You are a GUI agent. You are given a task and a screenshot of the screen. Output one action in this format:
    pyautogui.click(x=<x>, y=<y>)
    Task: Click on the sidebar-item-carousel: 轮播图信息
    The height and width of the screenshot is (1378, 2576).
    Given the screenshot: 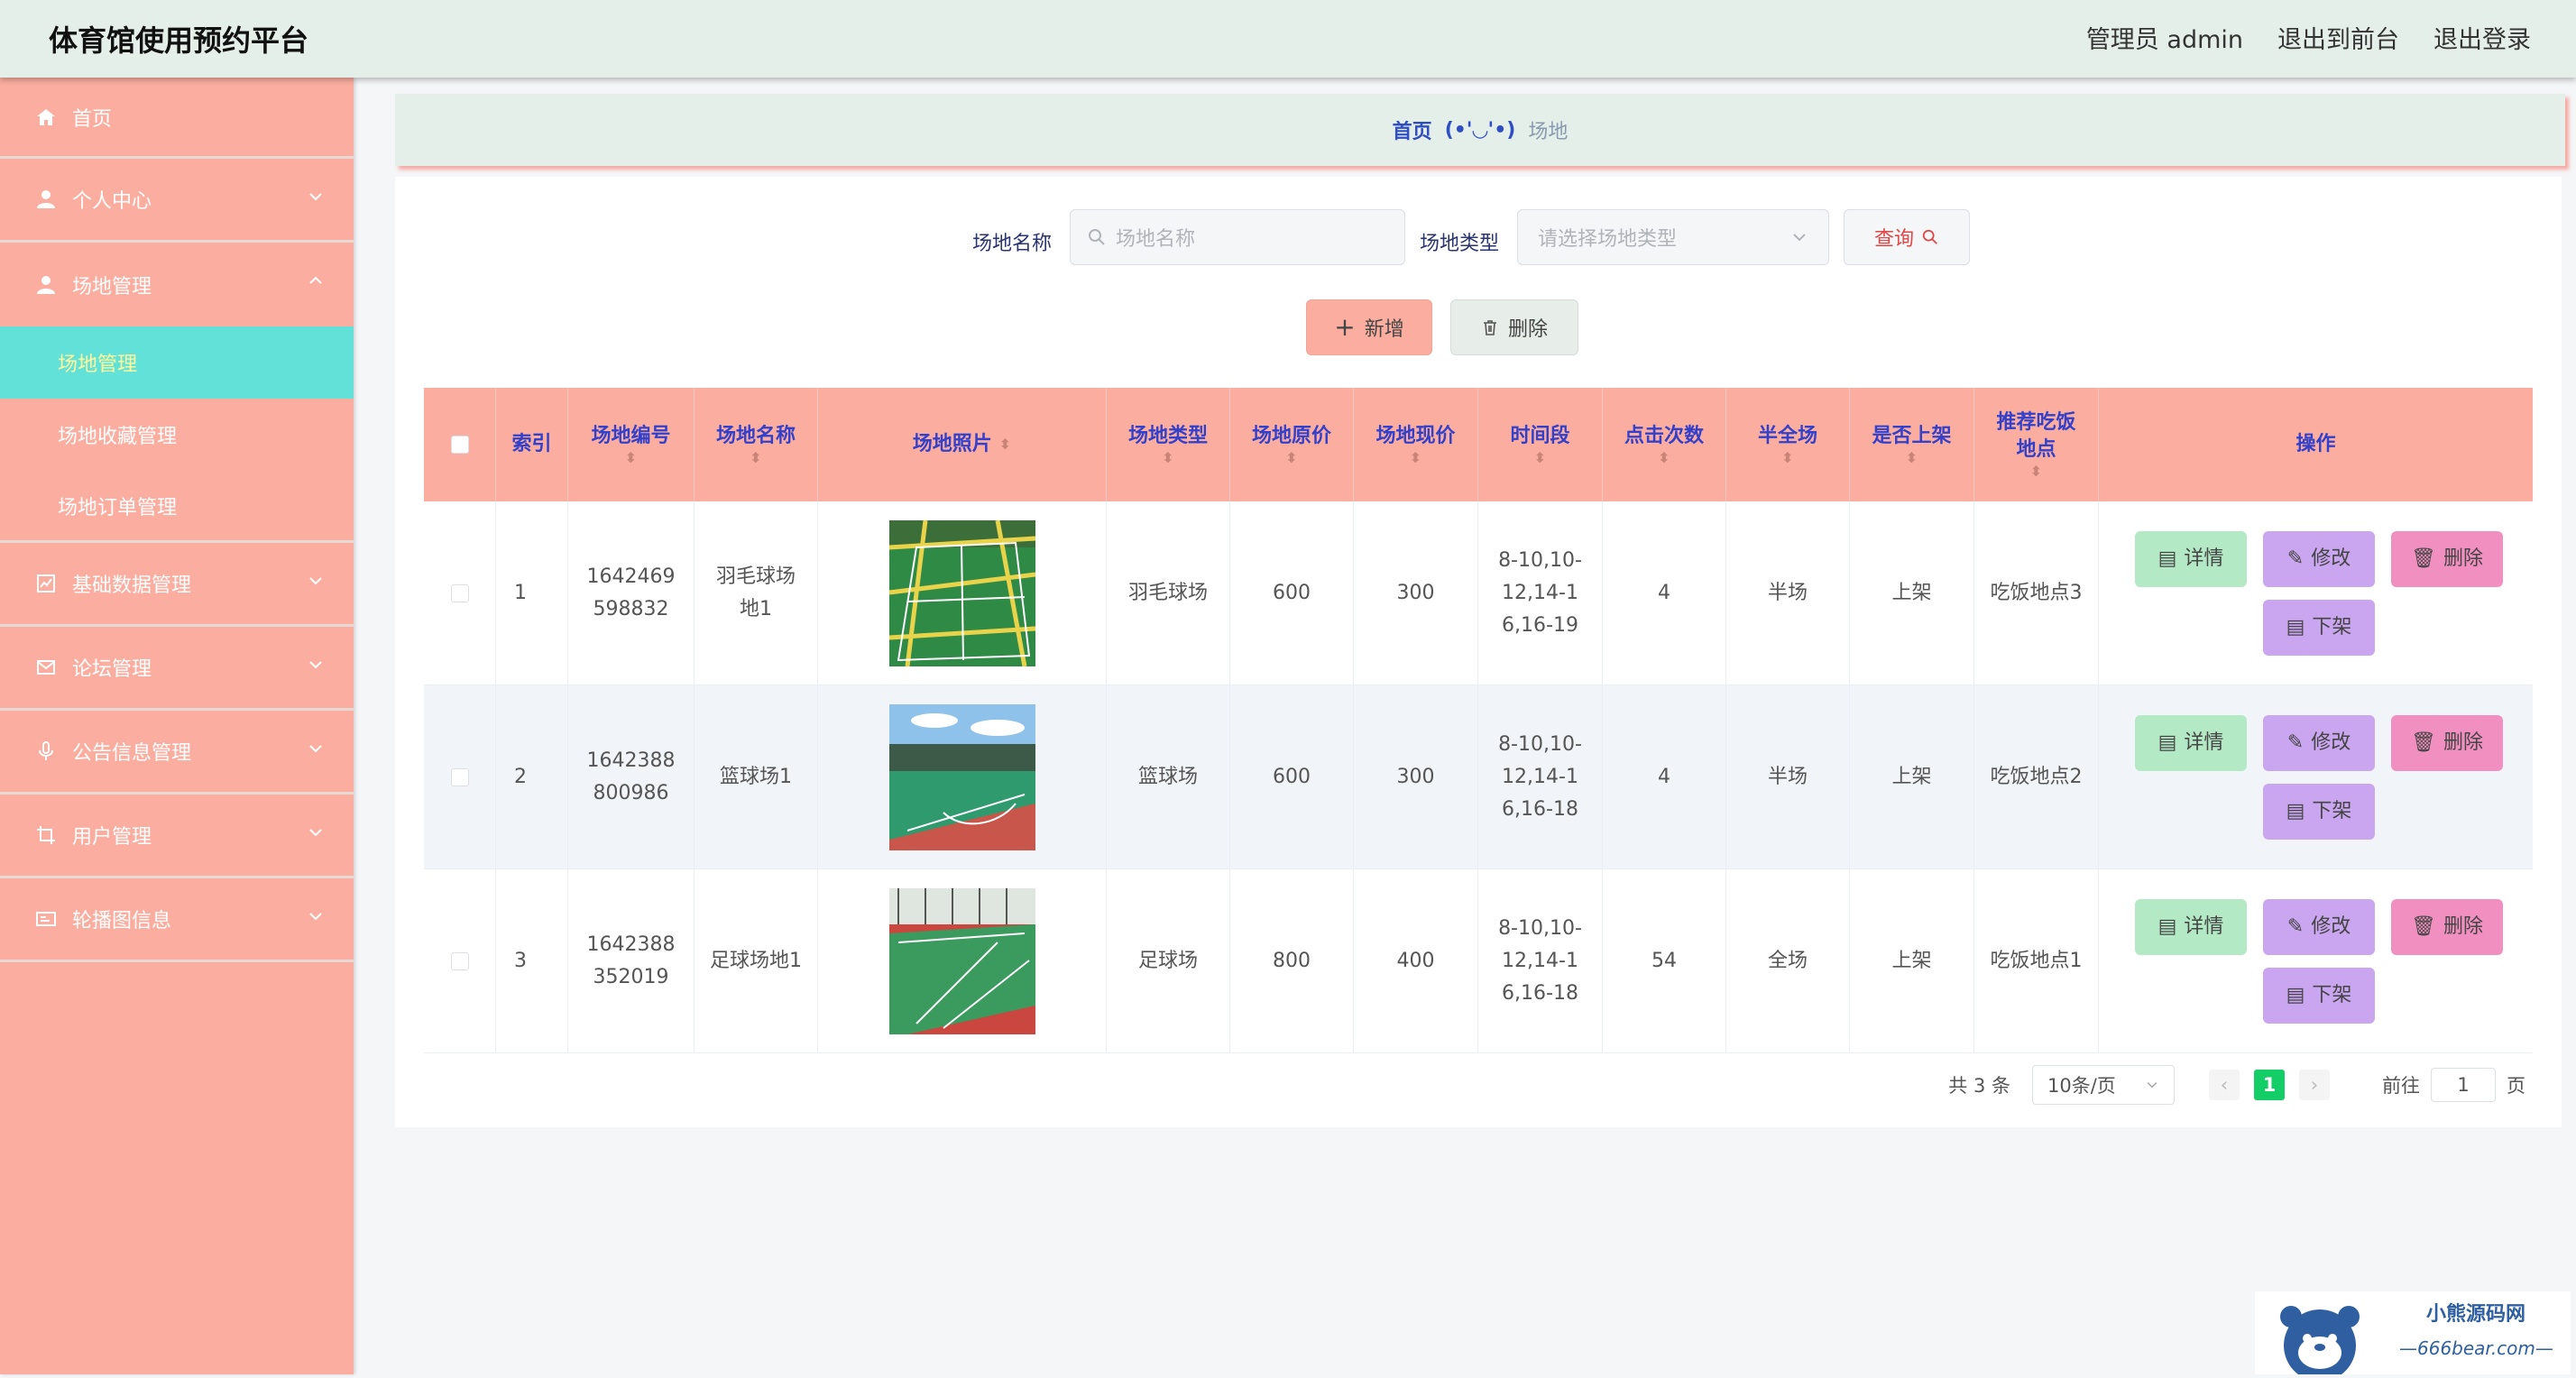 What is the action you would take?
    pyautogui.click(x=177, y=920)
    